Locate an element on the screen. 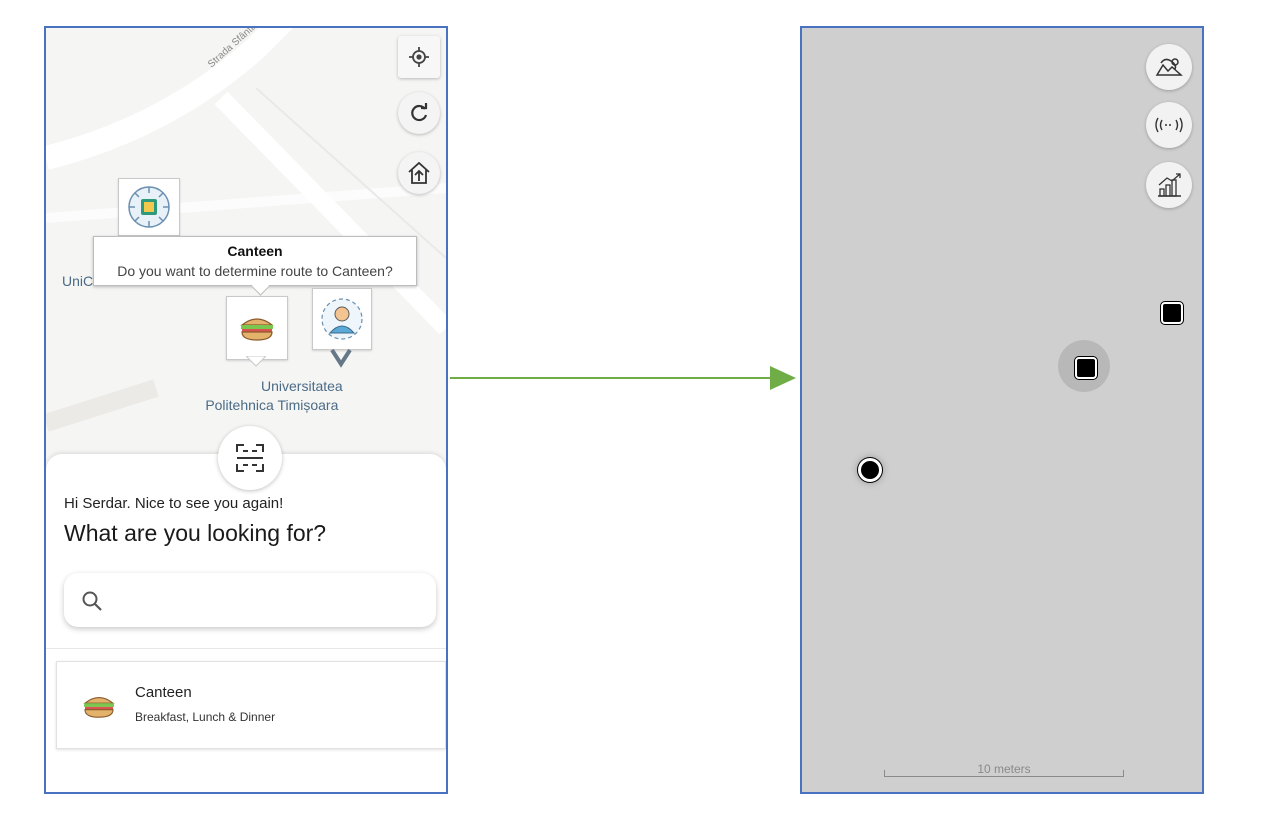 Image resolution: width=1266 pixels, height=826 pixels. crosshair-icon is located at coordinates (419, 57).